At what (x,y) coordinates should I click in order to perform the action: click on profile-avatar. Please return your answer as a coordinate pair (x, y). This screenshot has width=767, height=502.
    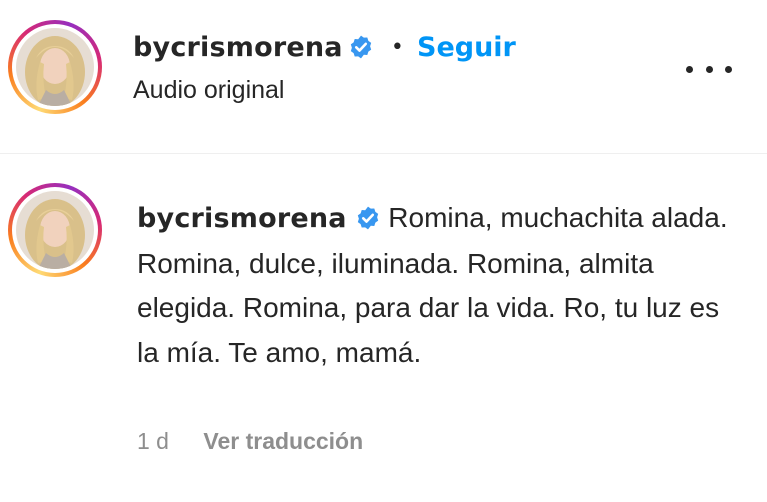
    Looking at the image, I should click on (55, 67).